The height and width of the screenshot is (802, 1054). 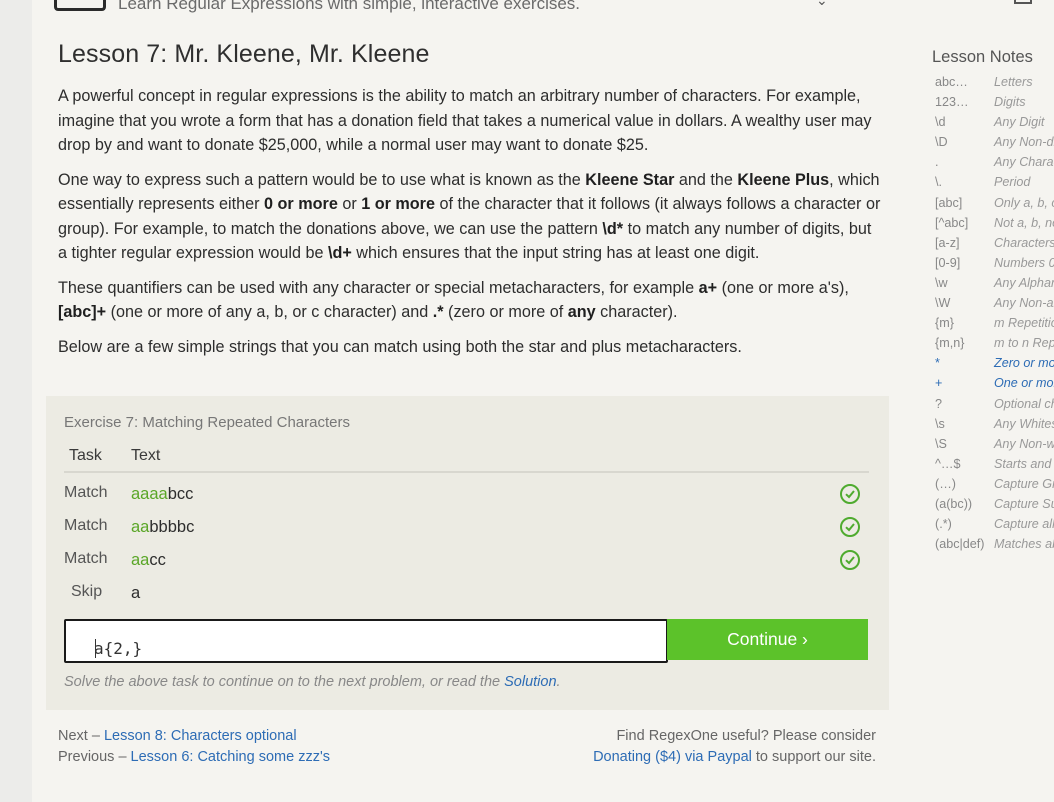 What do you see at coordinates (1024, 524) in the screenshot?
I see `note-description: Capture all` at bounding box center [1024, 524].